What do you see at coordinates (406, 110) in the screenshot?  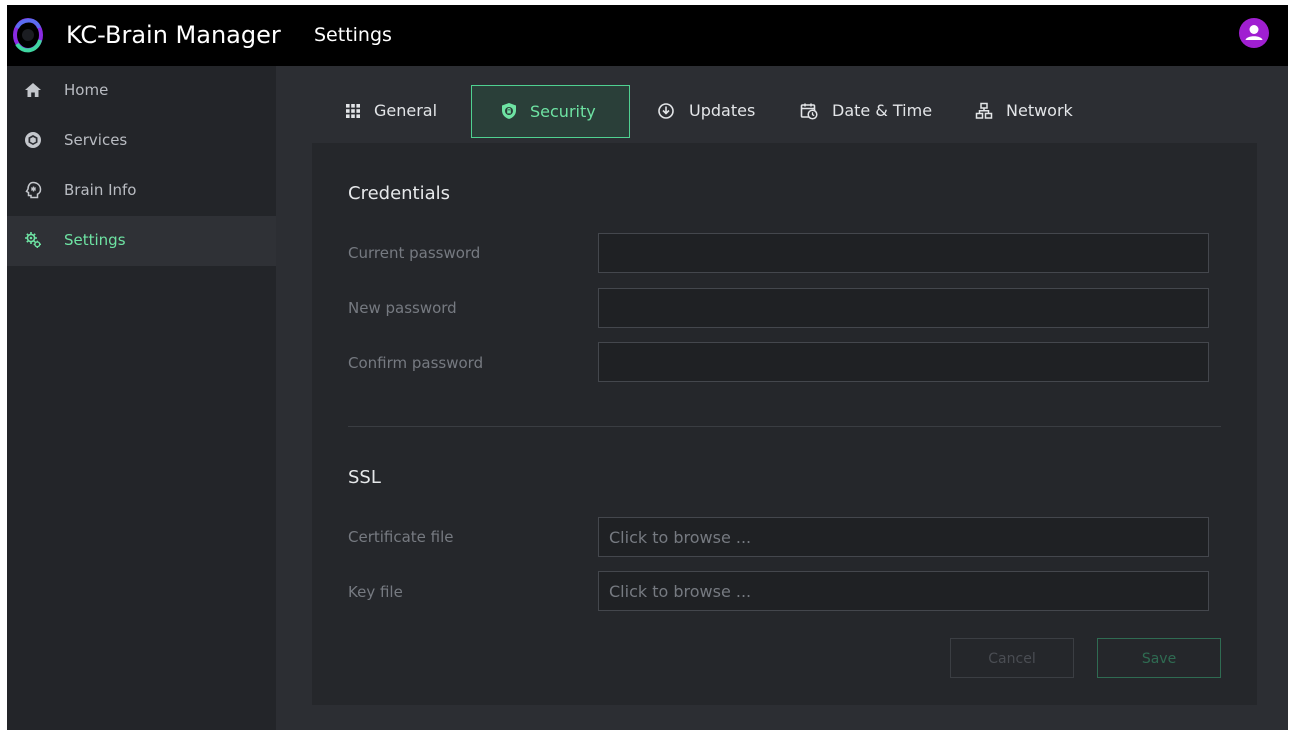 I see `tab-label: General` at bounding box center [406, 110].